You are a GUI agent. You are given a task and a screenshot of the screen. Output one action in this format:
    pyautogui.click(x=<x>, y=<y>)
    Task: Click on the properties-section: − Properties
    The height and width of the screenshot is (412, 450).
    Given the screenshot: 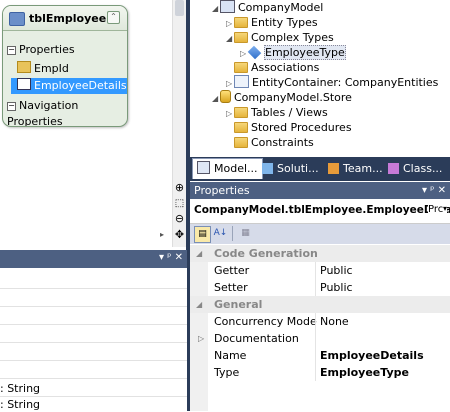 What is the action you would take?
    pyautogui.click(x=41, y=50)
    